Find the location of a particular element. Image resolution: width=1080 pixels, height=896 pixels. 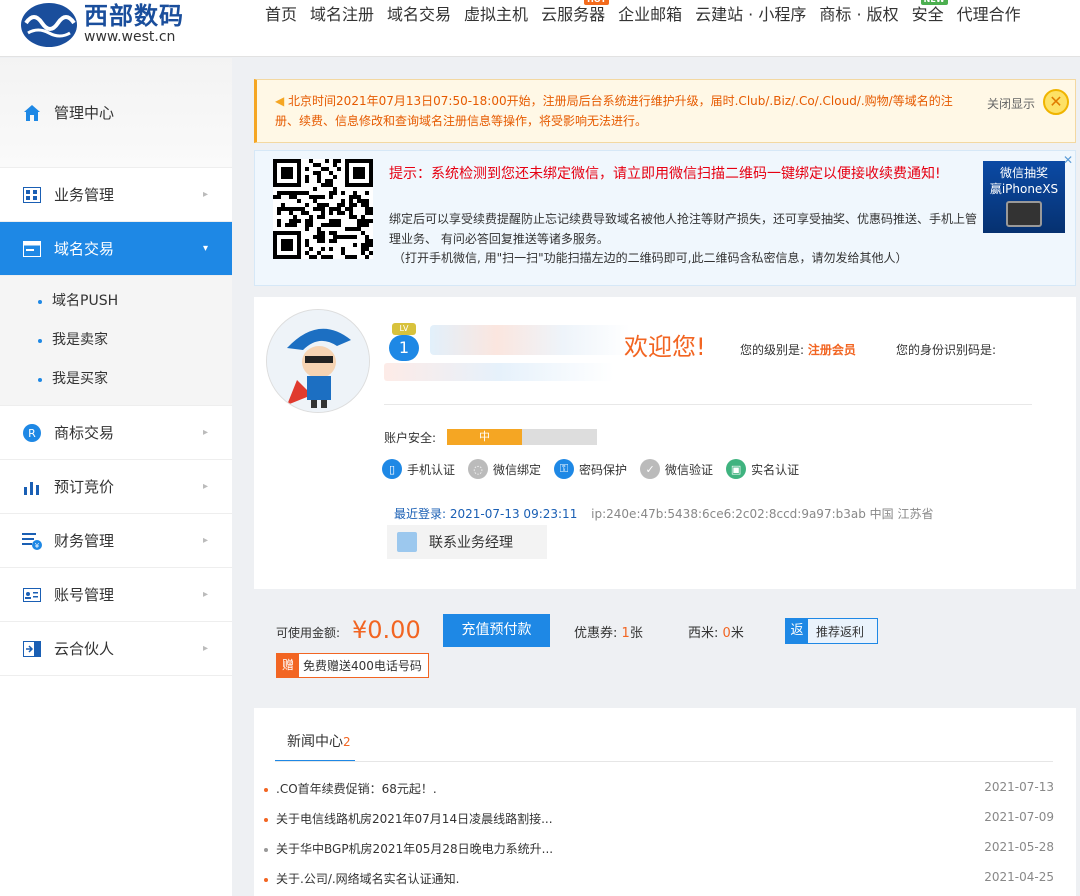

verification-list: ▯ 手机认证 ◌ 微信绑定 ⚿ 密码保护 ✓ 微信验证 ▣ 实名认证 is located at coordinates (597, 469).